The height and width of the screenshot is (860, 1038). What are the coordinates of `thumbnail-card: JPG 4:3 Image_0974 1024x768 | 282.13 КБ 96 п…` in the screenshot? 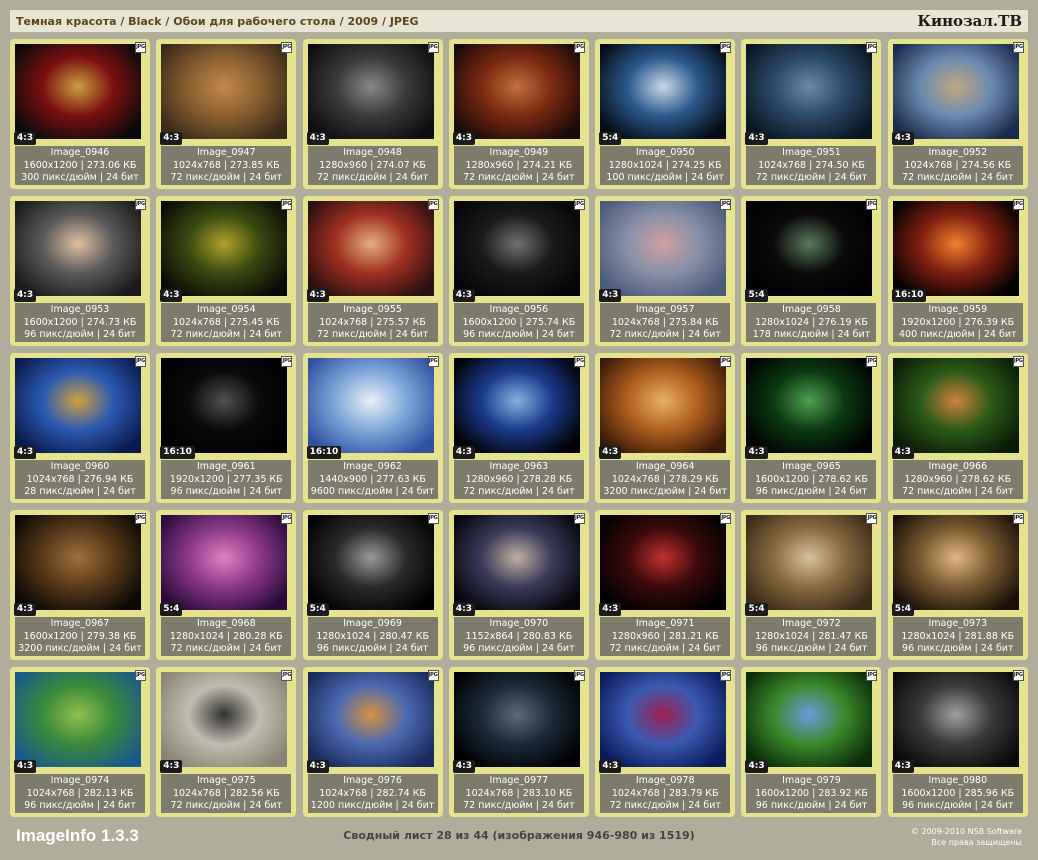 It's located at (80, 742).